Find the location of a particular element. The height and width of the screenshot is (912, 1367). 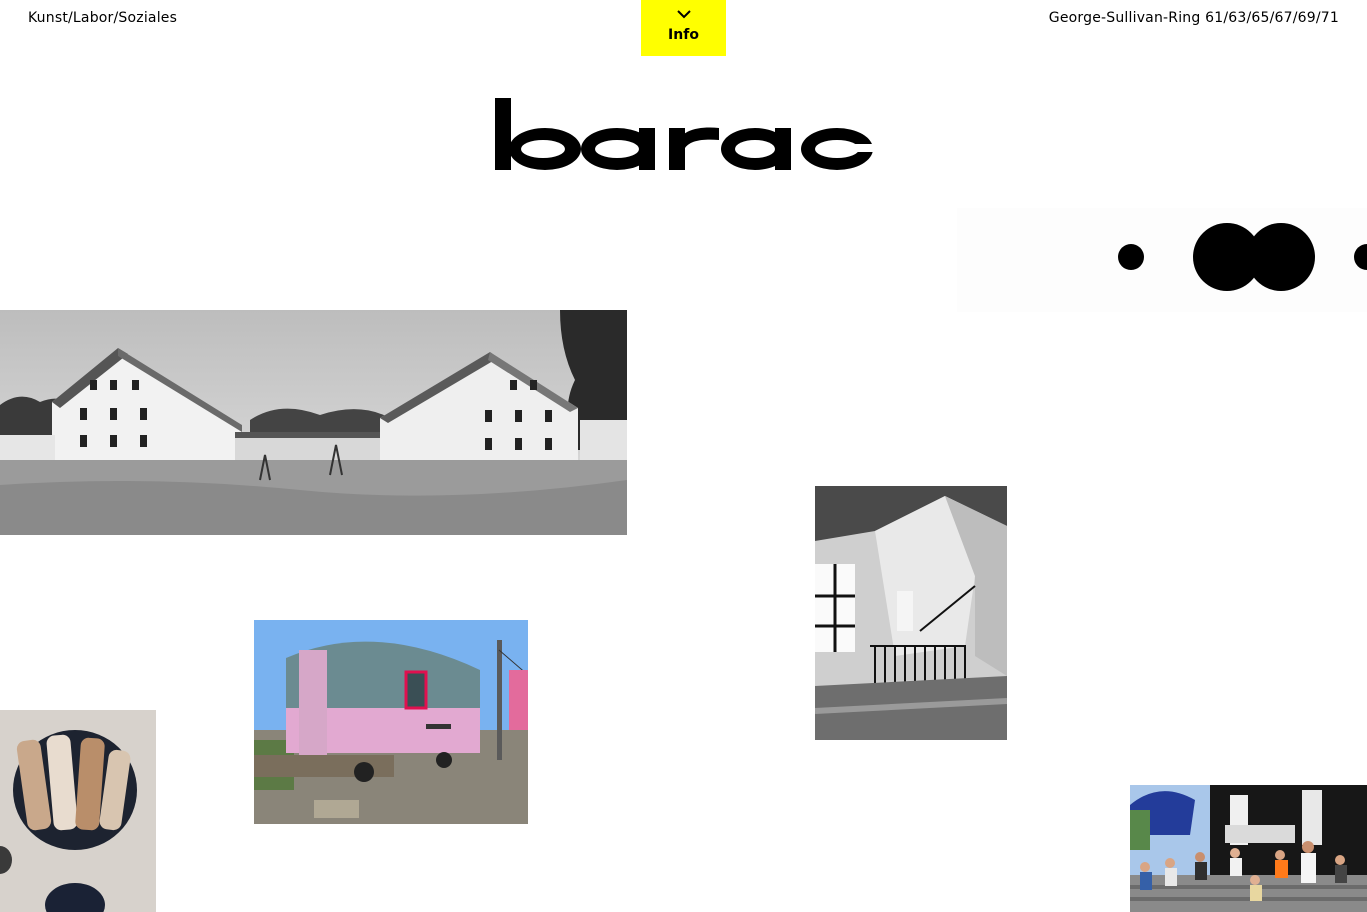

barracks-image is located at coordinates (313, 422).